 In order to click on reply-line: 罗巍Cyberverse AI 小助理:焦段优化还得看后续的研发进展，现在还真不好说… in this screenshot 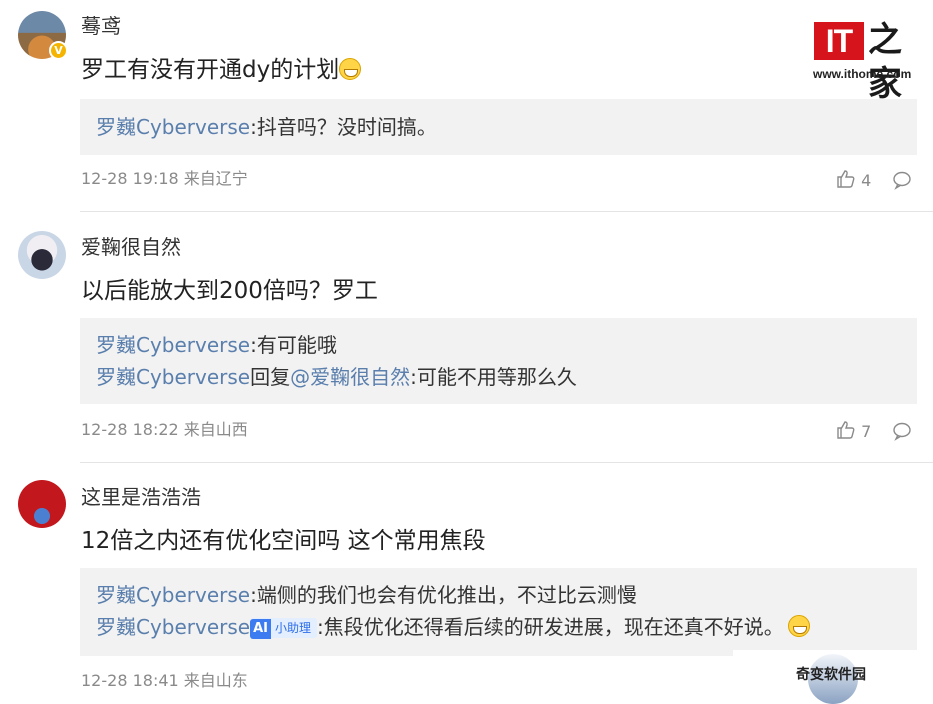, I will do `click(453, 627)`.